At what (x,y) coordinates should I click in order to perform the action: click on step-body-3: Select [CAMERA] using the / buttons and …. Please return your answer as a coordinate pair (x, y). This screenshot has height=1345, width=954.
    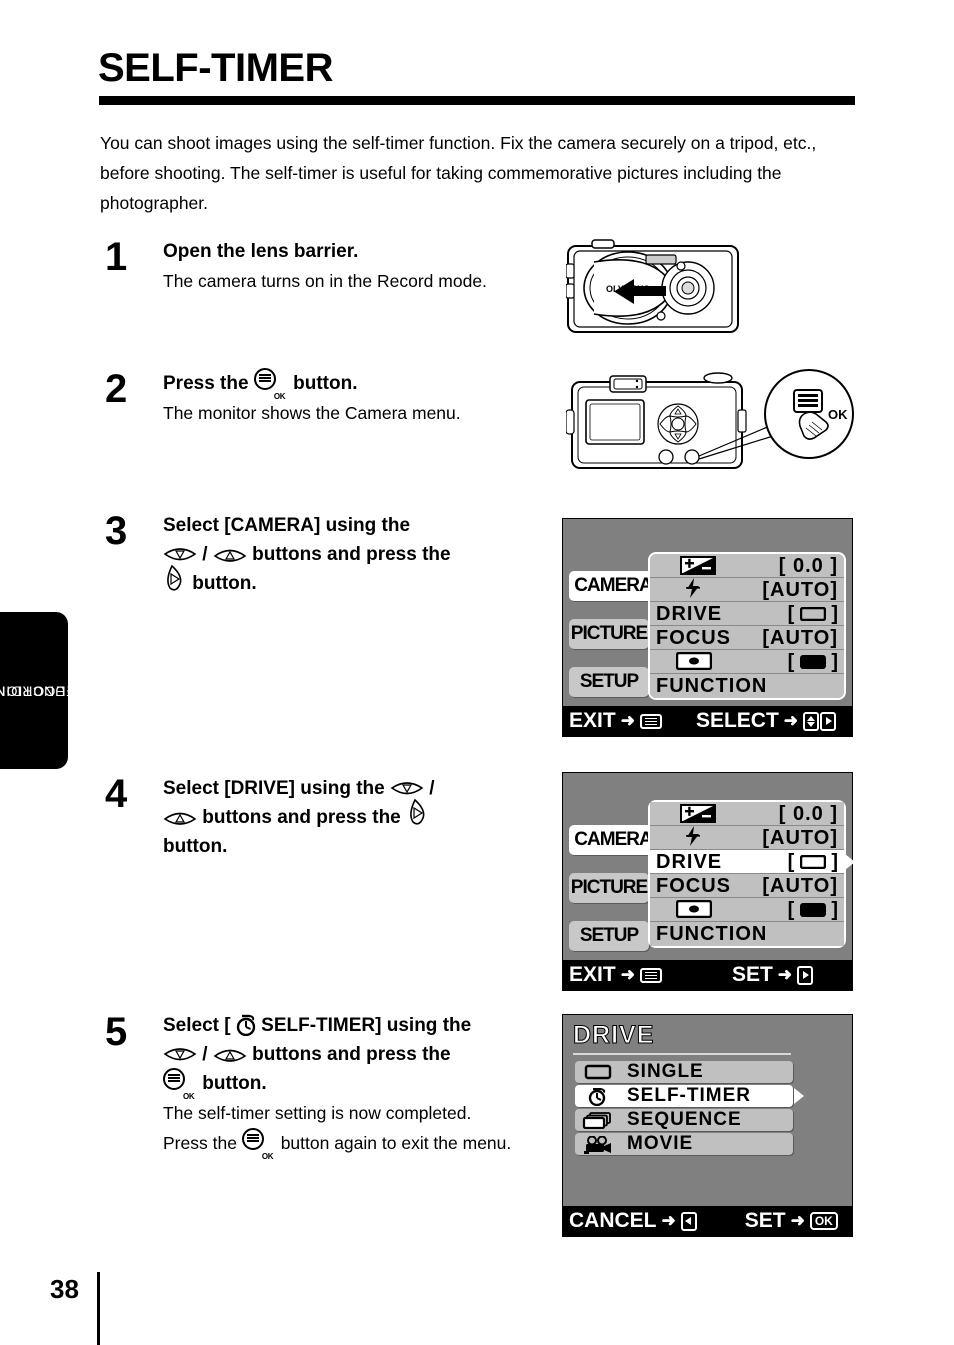
    Looking at the image, I should click on (343, 554).